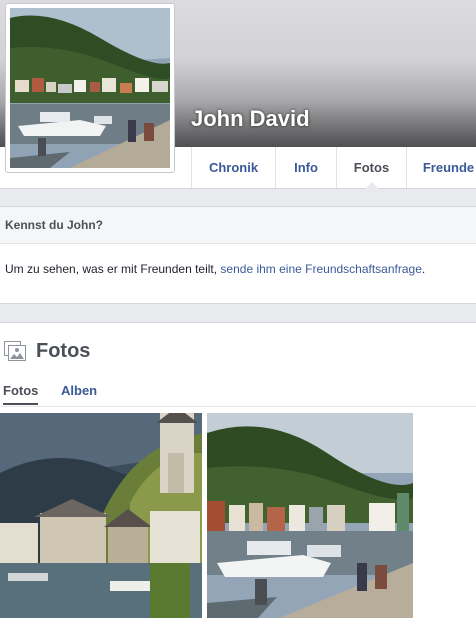 This screenshot has width=476, height=618. Describe the element at coordinates (233, 167) in the screenshot. I see `tab-chronik: Chronik` at that location.